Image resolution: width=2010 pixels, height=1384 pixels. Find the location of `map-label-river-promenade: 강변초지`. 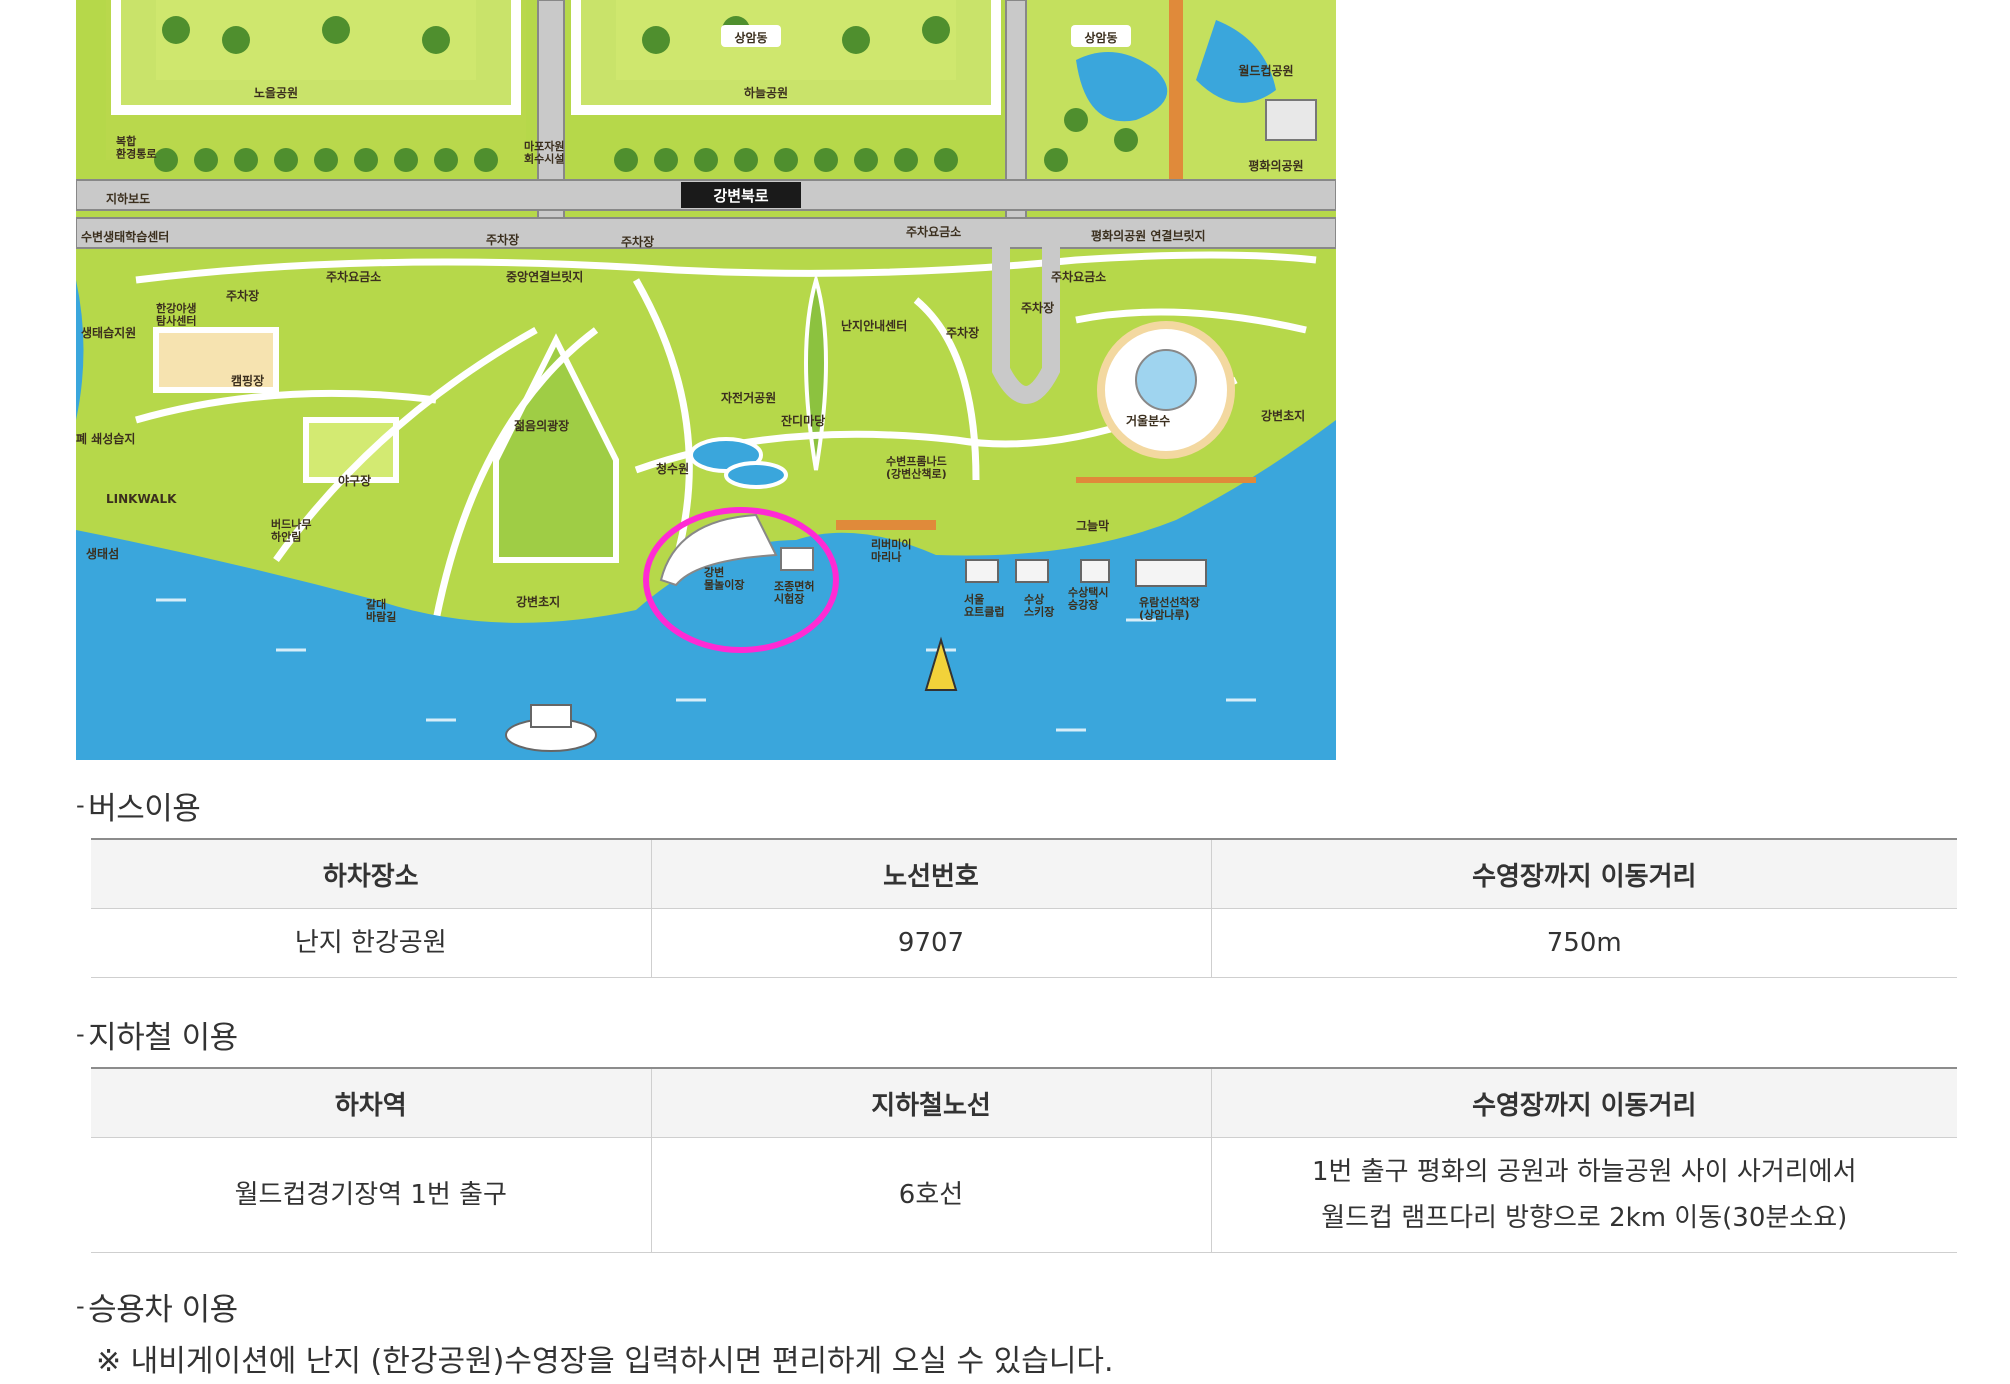

map-label-river-promenade: 강변초지 is located at coordinates (538, 601).